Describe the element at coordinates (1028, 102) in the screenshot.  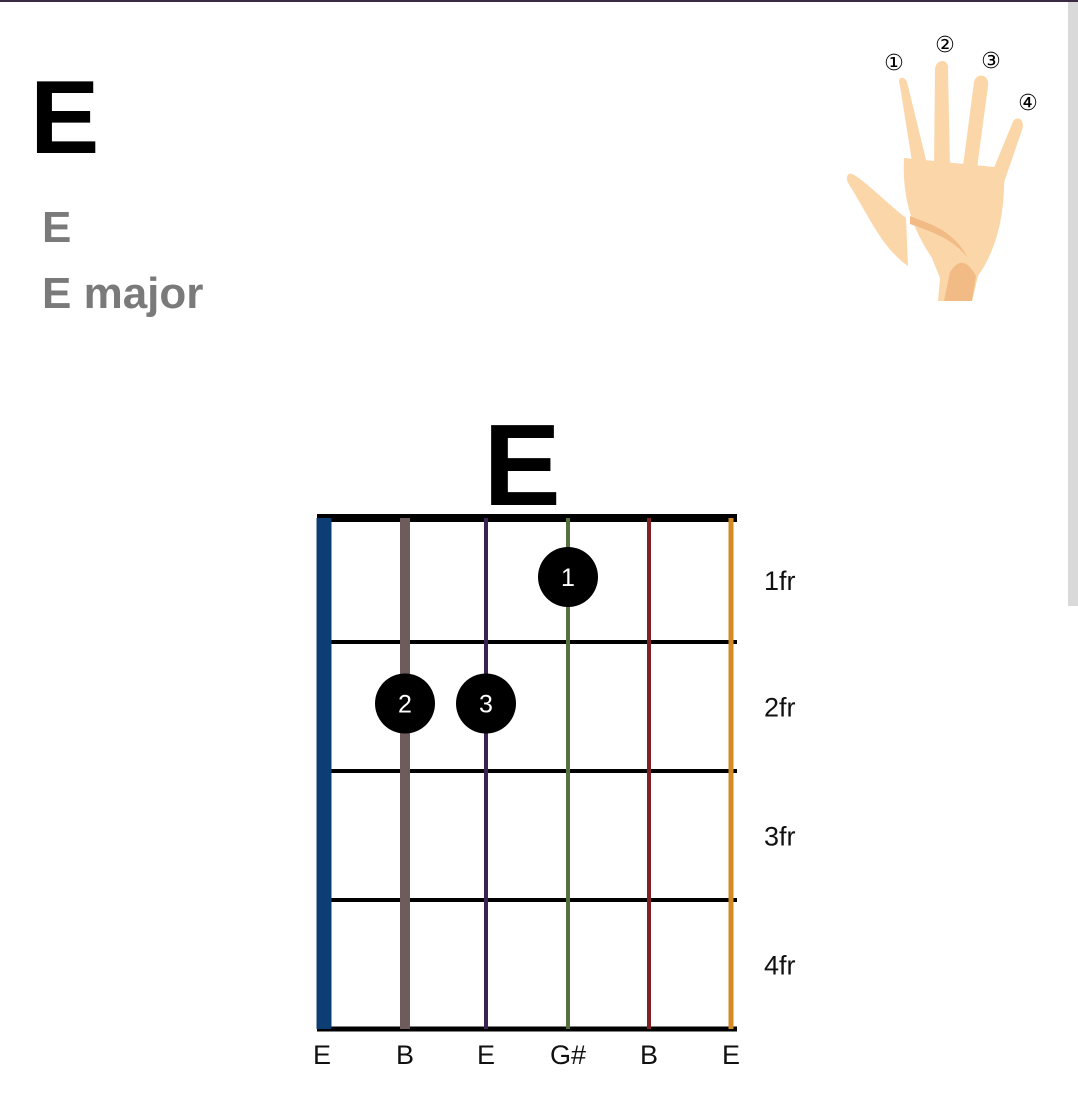
I see `finger-number-4: ④` at that location.